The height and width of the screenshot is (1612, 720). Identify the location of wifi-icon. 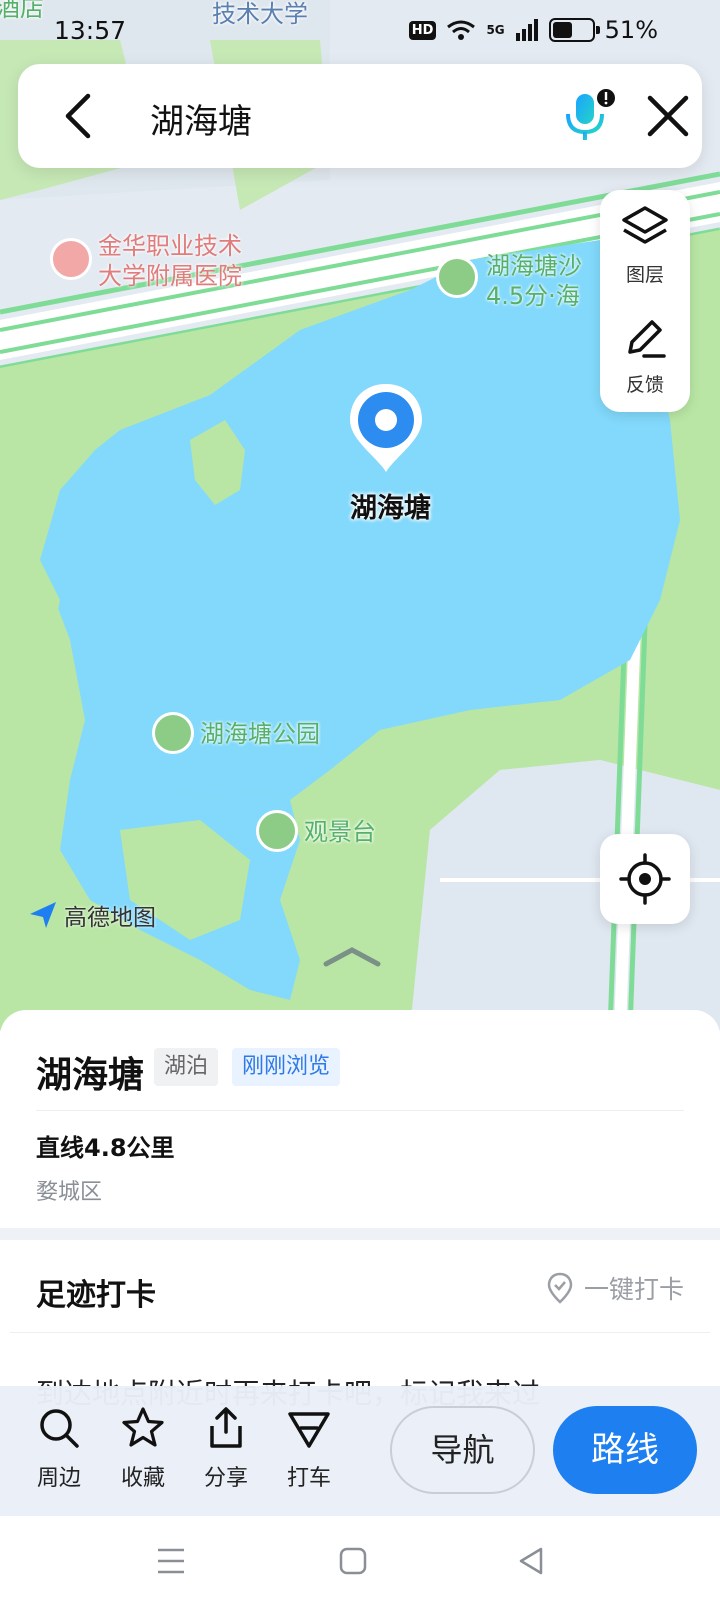
(461, 30).